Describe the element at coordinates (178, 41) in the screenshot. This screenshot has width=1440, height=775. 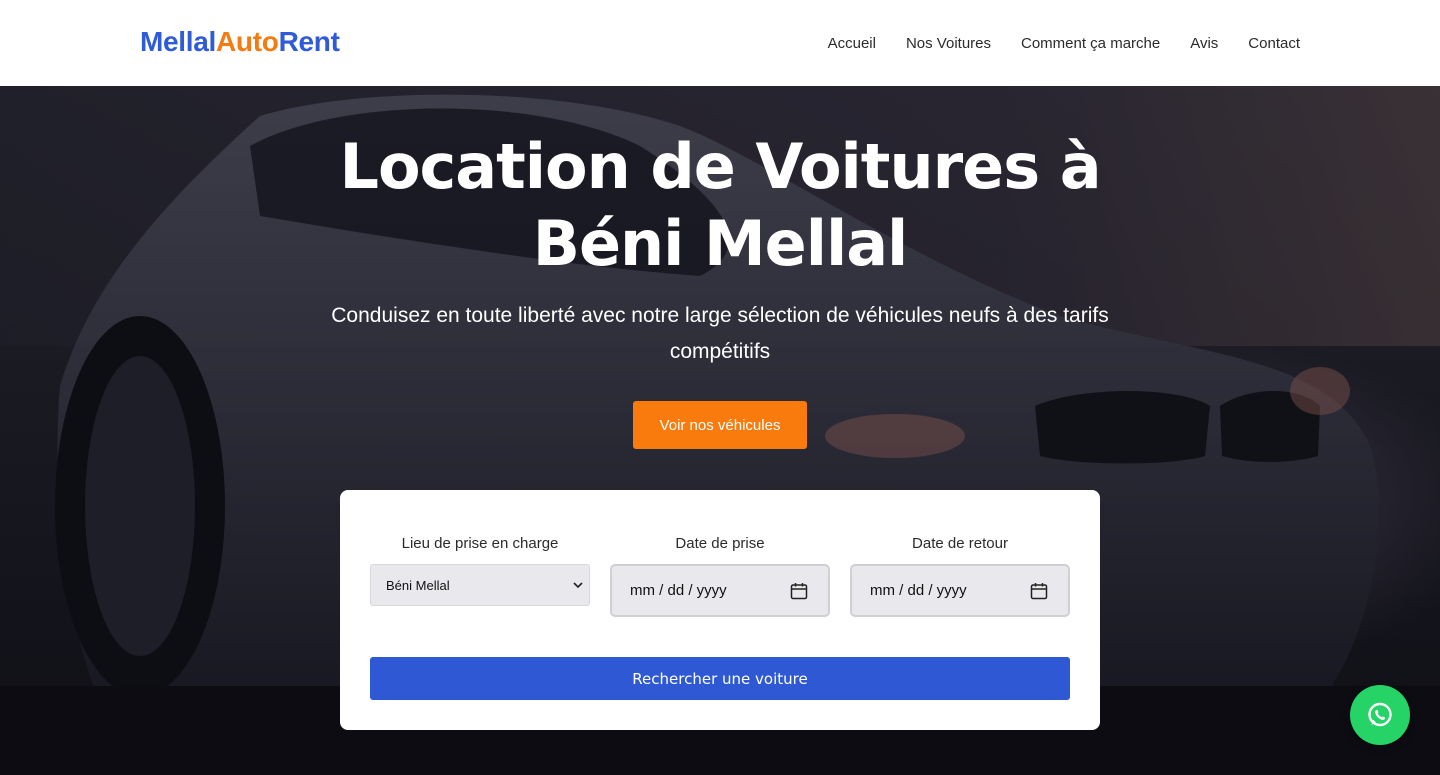
I see `logo-part-mellal: Mellal` at that location.